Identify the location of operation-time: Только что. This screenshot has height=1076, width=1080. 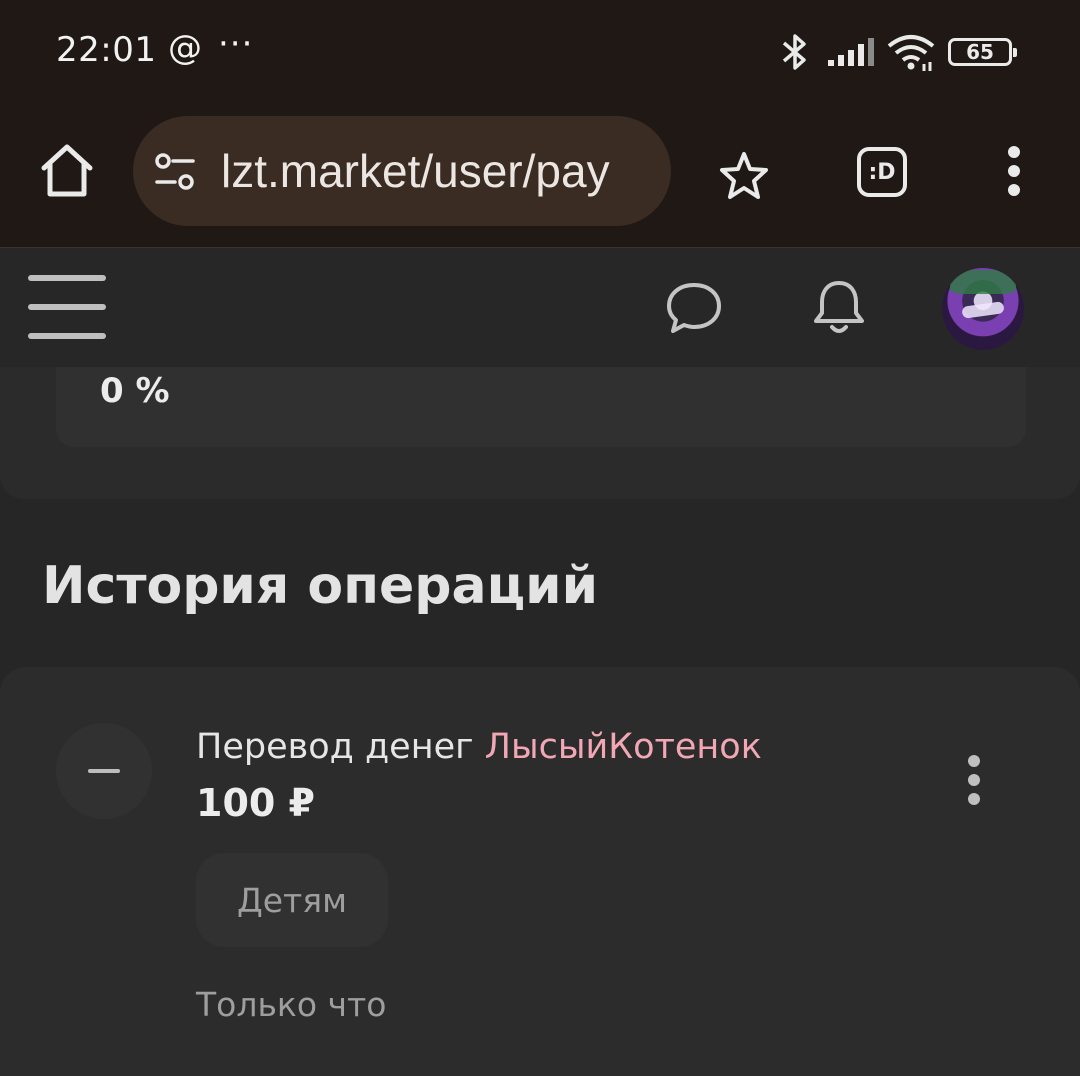
(291, 1004).